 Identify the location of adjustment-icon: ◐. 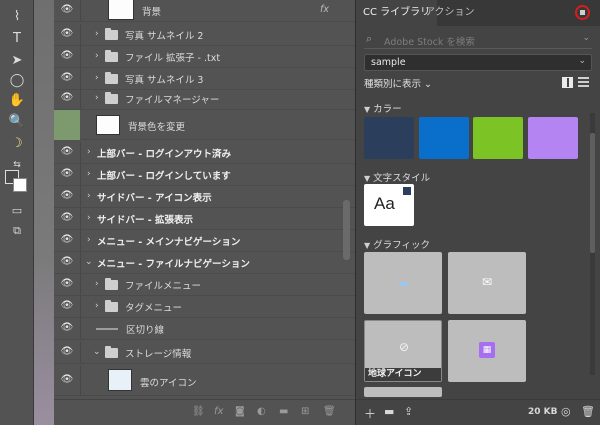
(261, 411).